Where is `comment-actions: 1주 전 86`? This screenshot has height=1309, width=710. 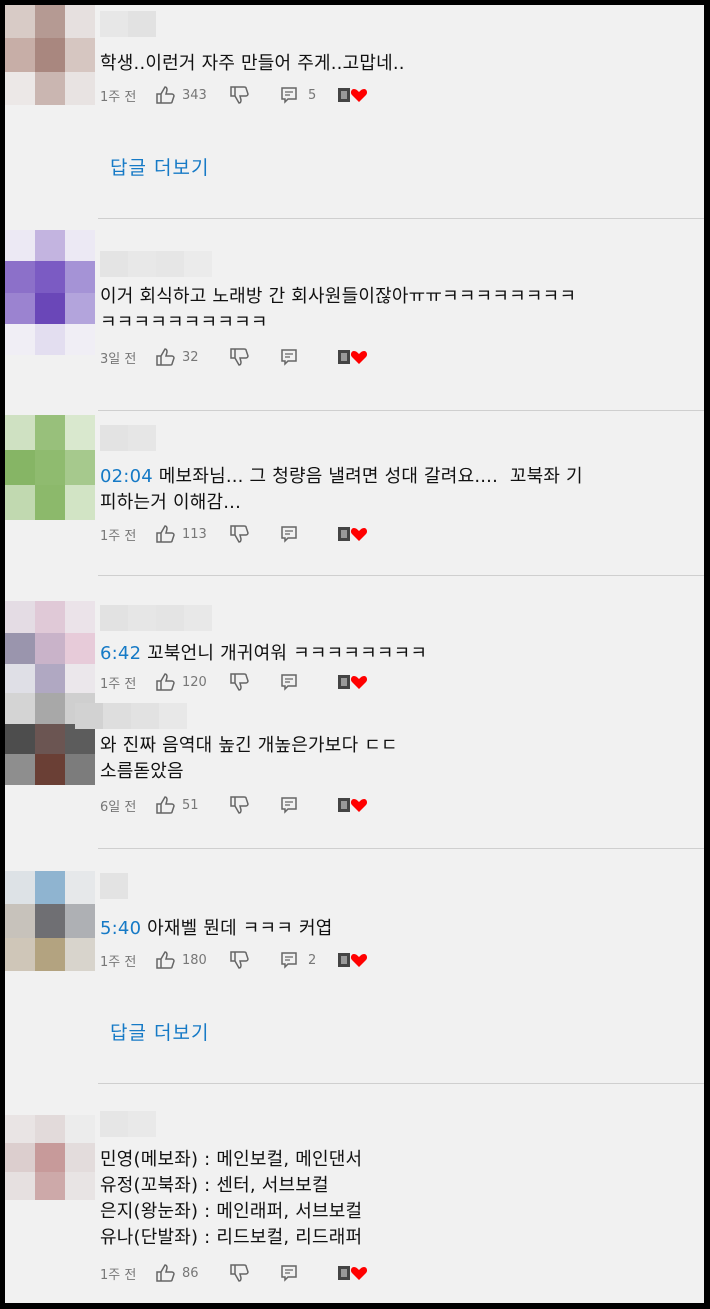
comment-actions: 1주 전 86 is located at coordinates (234, 1273).